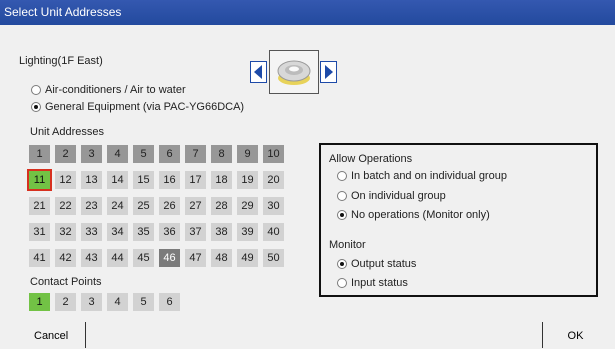 The image size is (615, 349). What do you see at coordinates (379, 283) in the screenshot?
I see `monitor-option-label: Input status` at bounding box center [379, 283].